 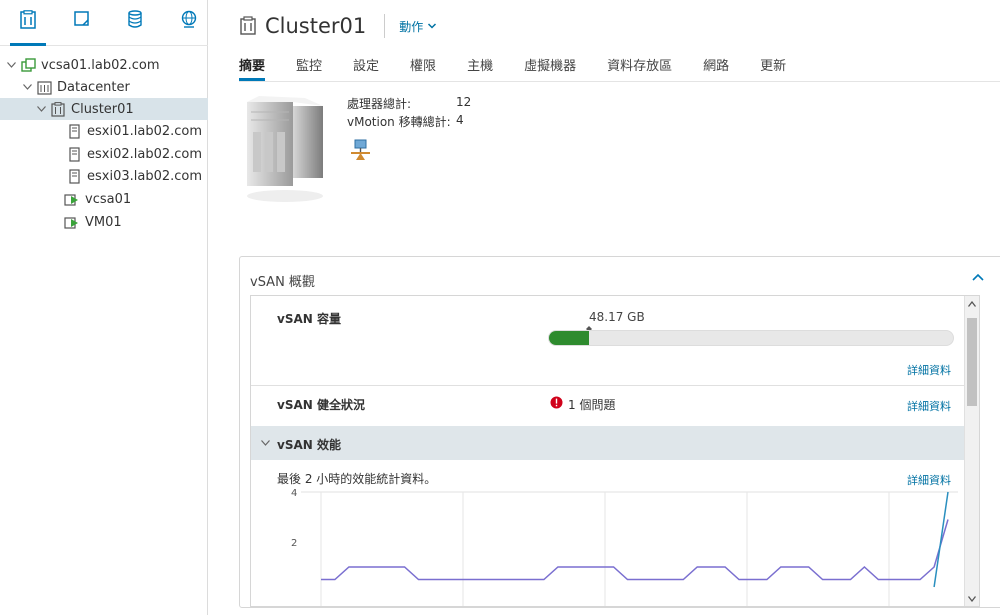 I want to click on tree-item-label: vcsa01.lab02.com, so click(x=100, y=65).